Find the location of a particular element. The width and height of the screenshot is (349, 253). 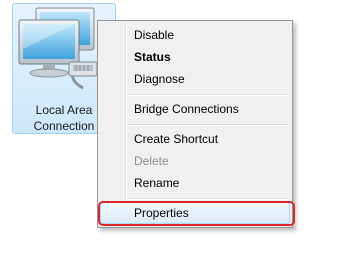

menu-item-properties: Properties is located at coordinates (195, 213).